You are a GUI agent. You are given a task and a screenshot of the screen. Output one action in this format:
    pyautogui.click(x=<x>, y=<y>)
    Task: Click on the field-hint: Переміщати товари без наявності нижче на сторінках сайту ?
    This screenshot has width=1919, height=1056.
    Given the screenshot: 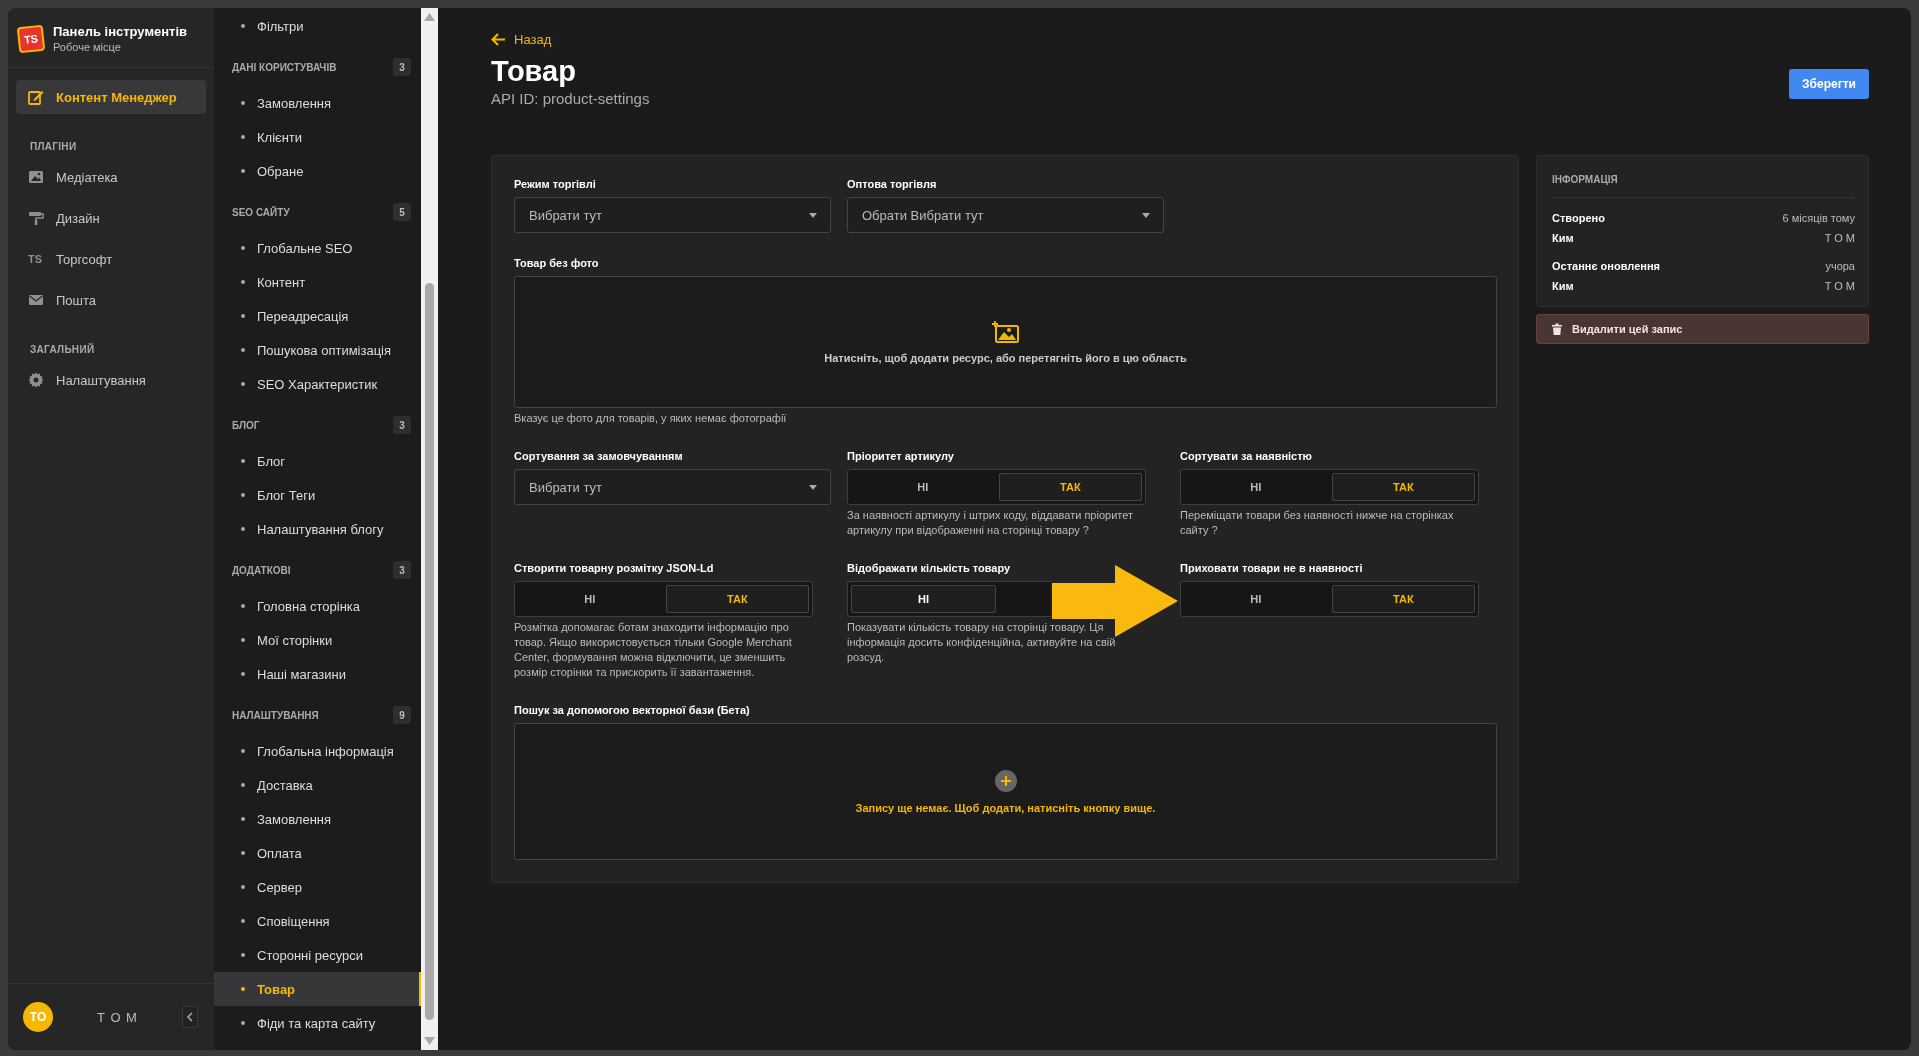 What is the action you would take?
    pyautogui.click(x=1317, y=523)
    